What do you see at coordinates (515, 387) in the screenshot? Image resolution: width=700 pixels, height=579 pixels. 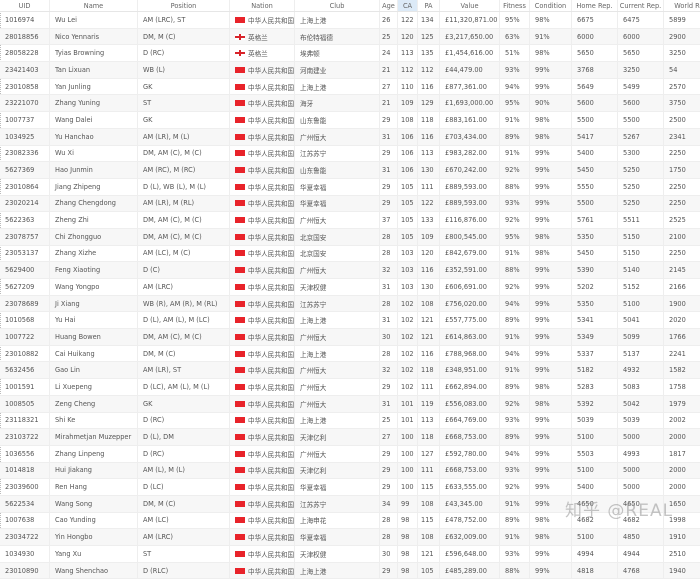 I see `cell-fitness: 89%` at bounding box center [515, 387].